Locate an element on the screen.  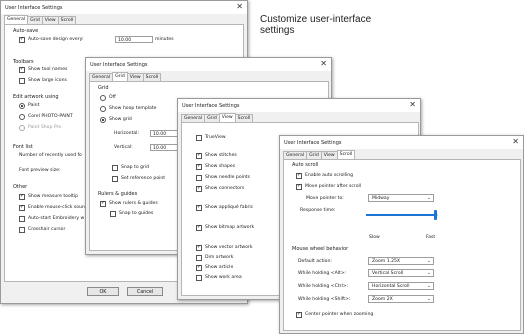
show-needle-points-check-icon is located at coordinates (199, 177).